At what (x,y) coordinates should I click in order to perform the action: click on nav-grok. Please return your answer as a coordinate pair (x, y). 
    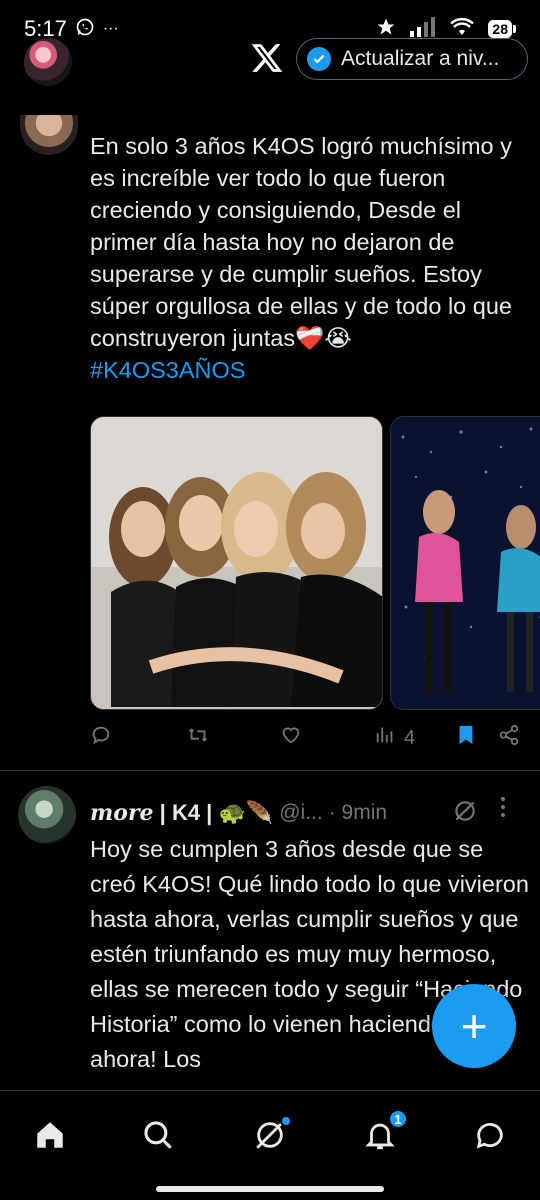
    Looking at the image, I should click on (271, 1136).